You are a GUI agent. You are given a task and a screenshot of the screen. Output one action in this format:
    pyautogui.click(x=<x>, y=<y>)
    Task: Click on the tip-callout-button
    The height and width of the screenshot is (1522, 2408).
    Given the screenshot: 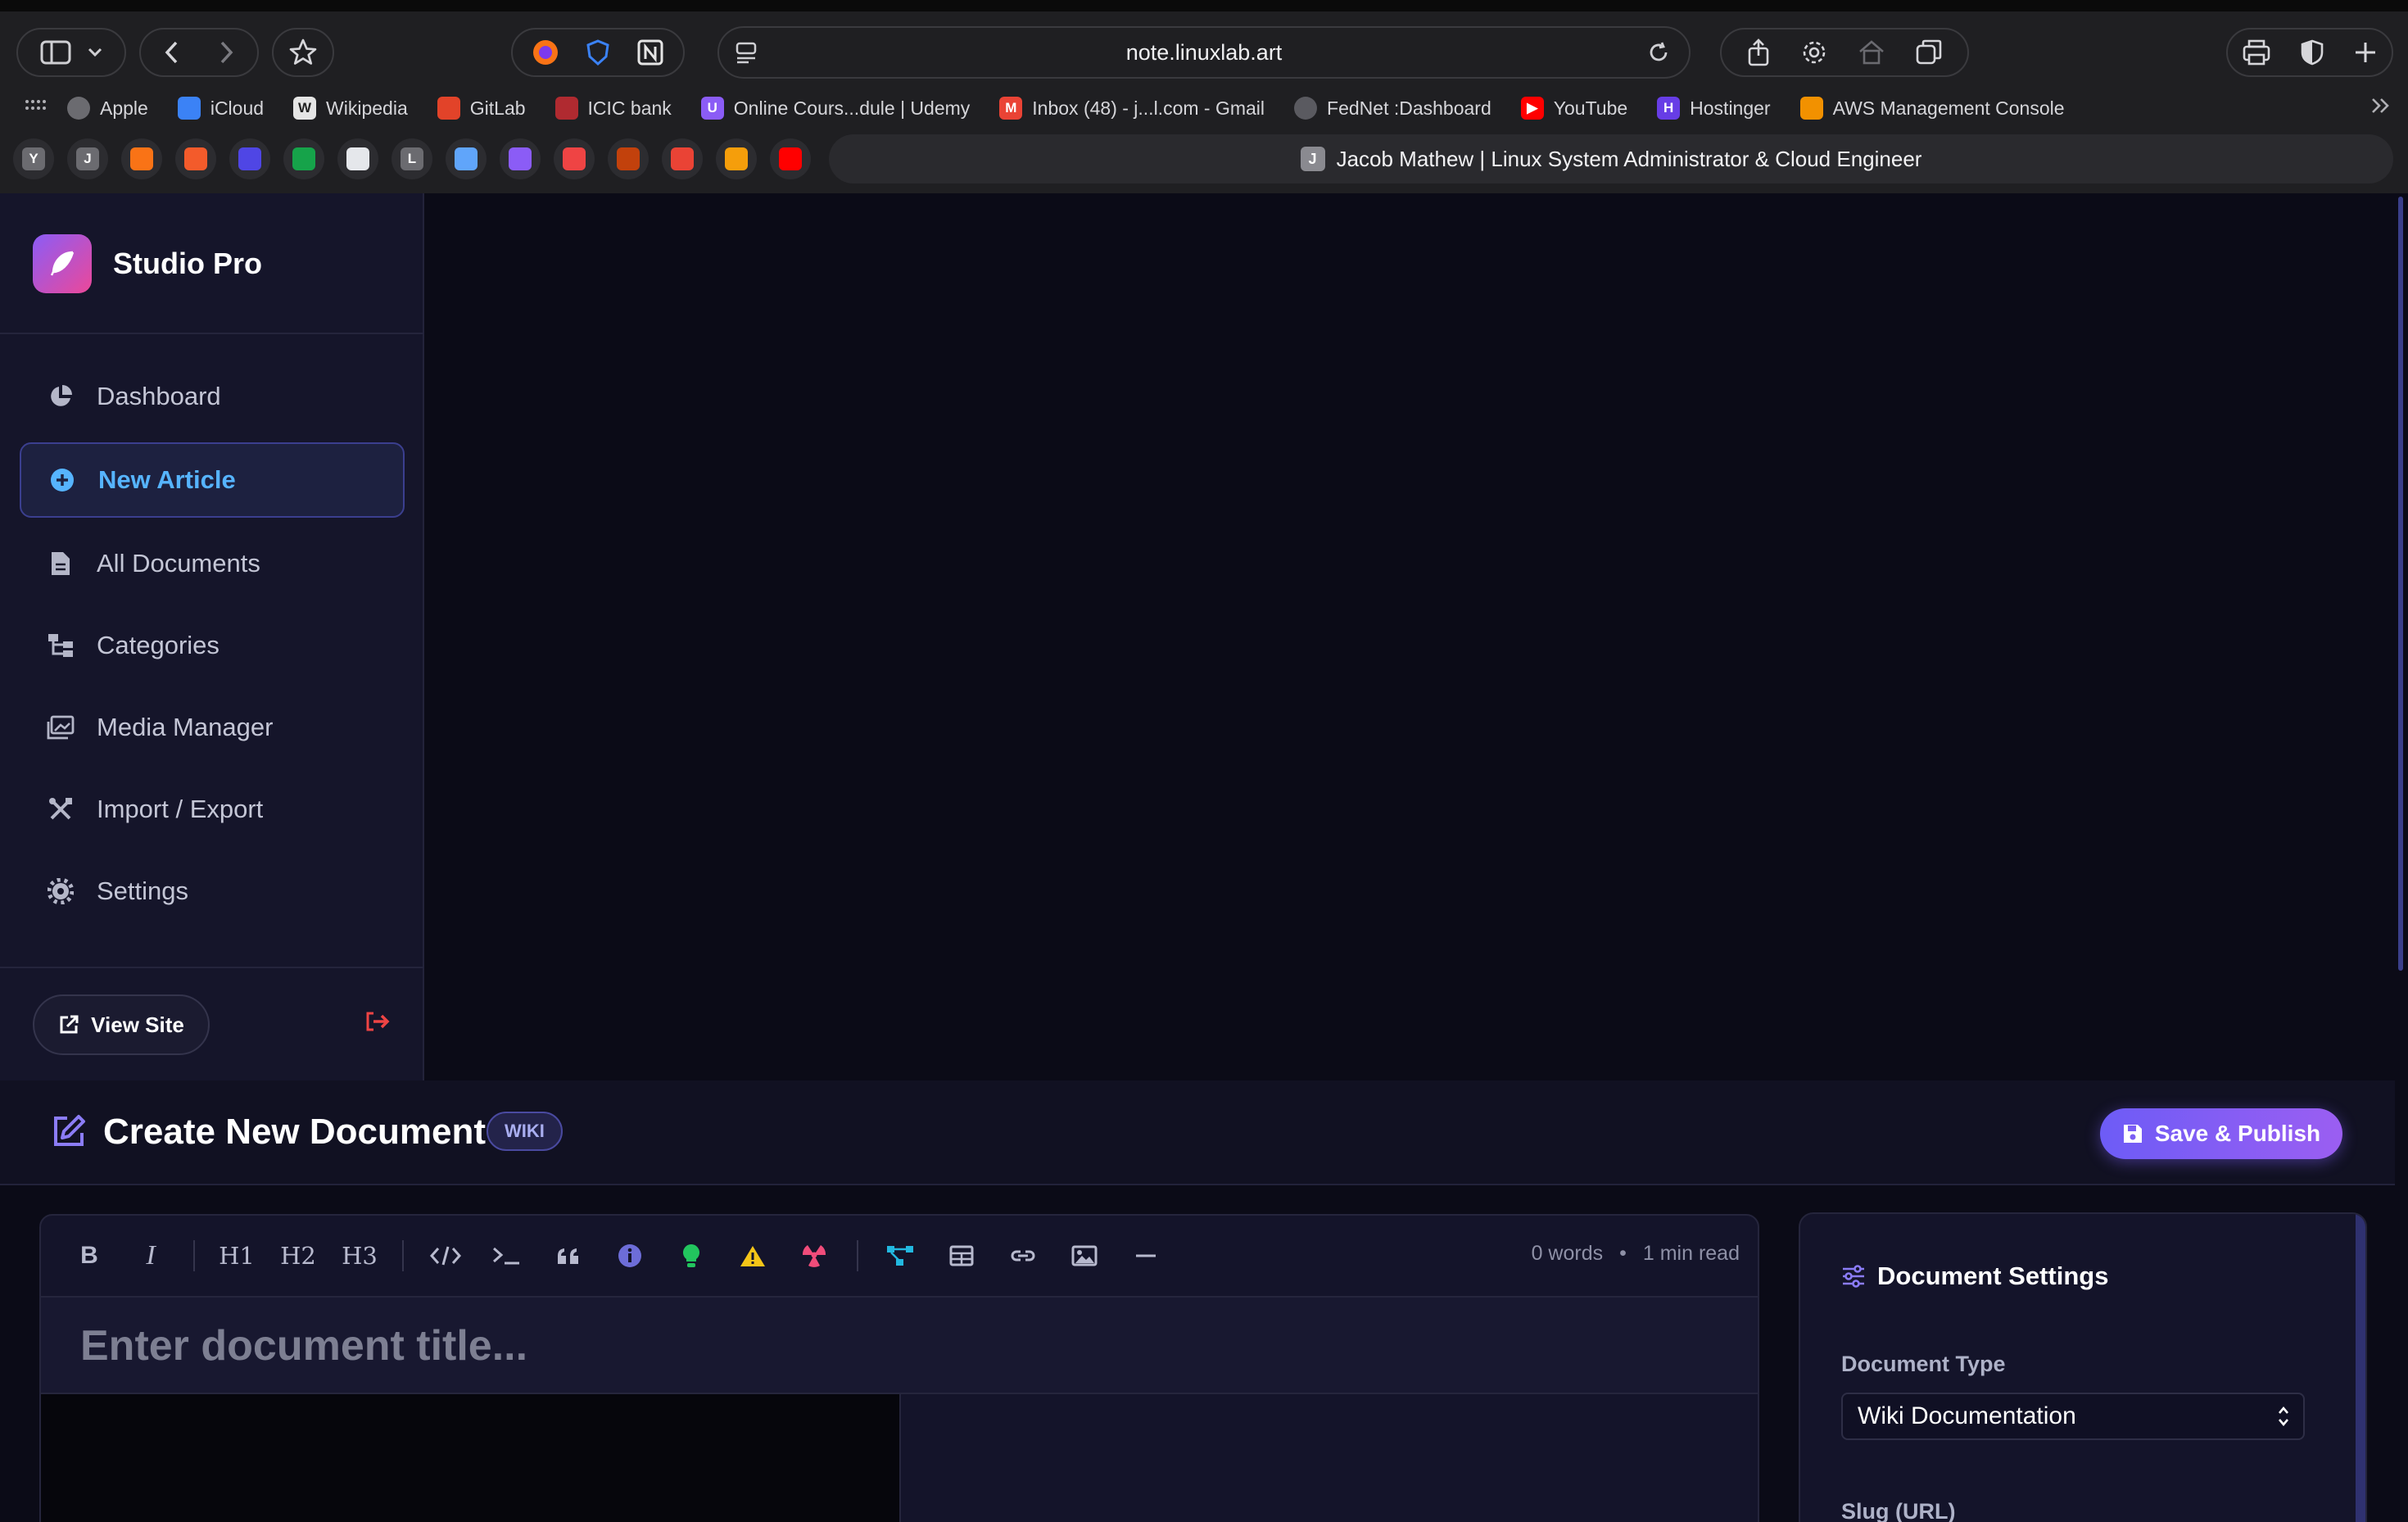 What is the action you would take?
    pyautogui.click(x=691, y=1256)
    